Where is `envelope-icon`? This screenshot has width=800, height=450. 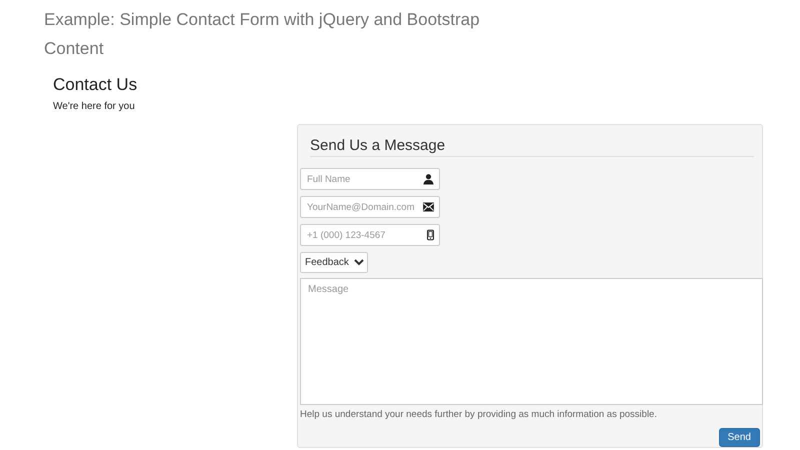 envelope-icon is located at coordinates (428, 207).